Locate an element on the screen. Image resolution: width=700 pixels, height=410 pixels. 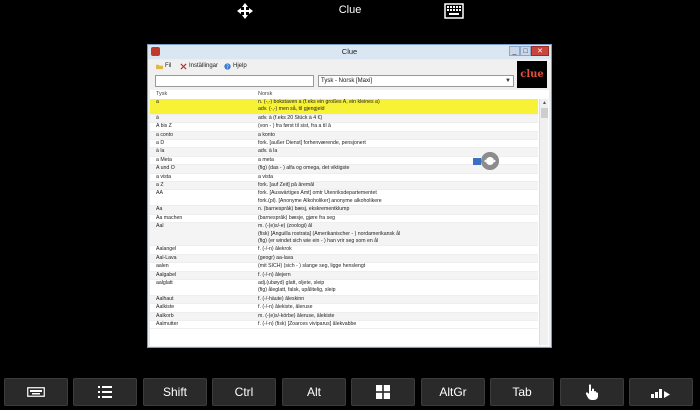
translation-line: a konto is located at coordinates (267, 134).